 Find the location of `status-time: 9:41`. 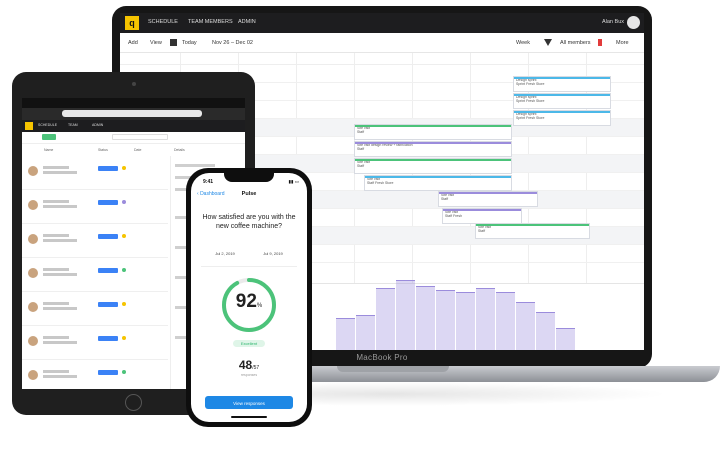

status-time: 9:41 is located at coordinates (208, 182).